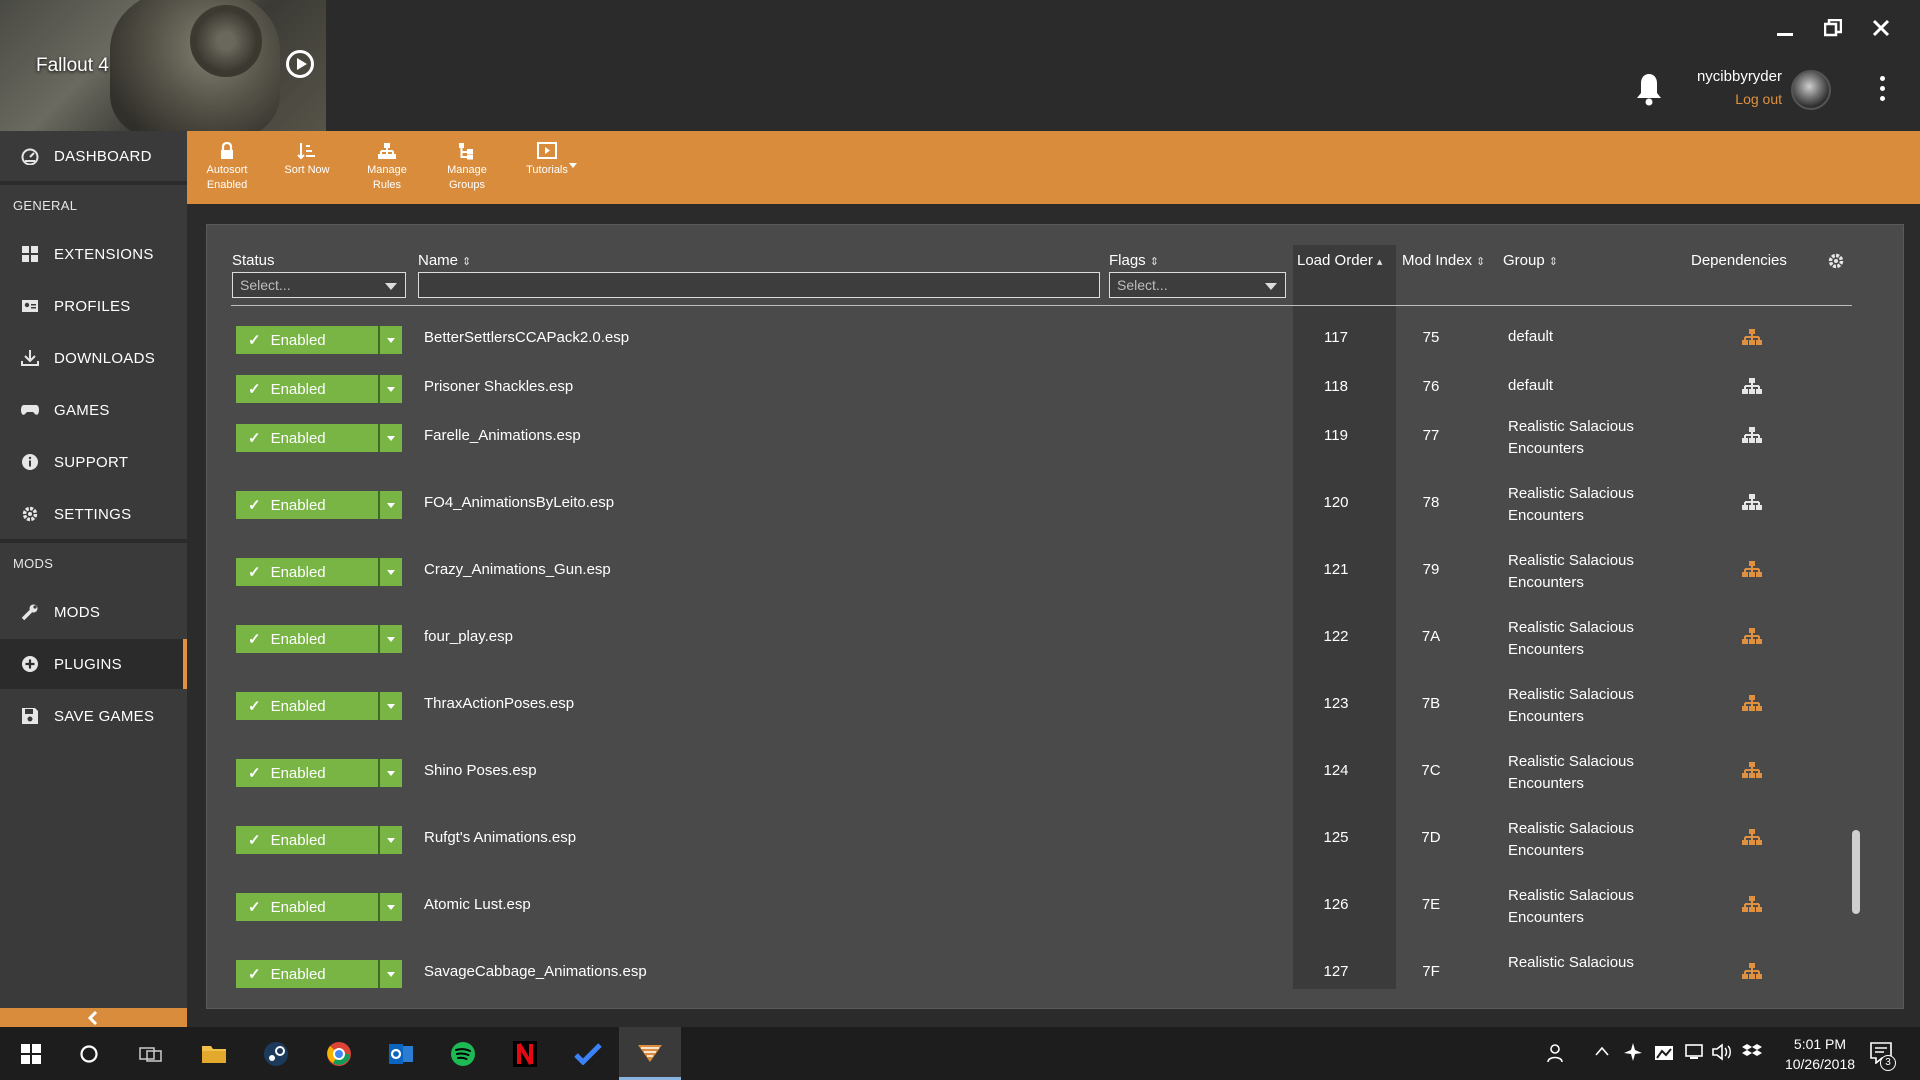  I want to click on sidebar-item-downloads: DOWNLOADS, so click(93, 358).